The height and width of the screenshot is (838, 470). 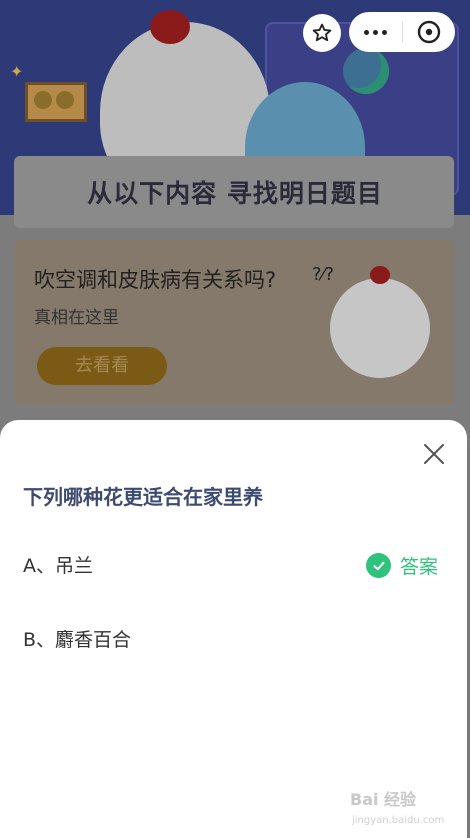 I want to click on baidu-jingyan-watermark: Bai 经验, so click(x=383, y=799).